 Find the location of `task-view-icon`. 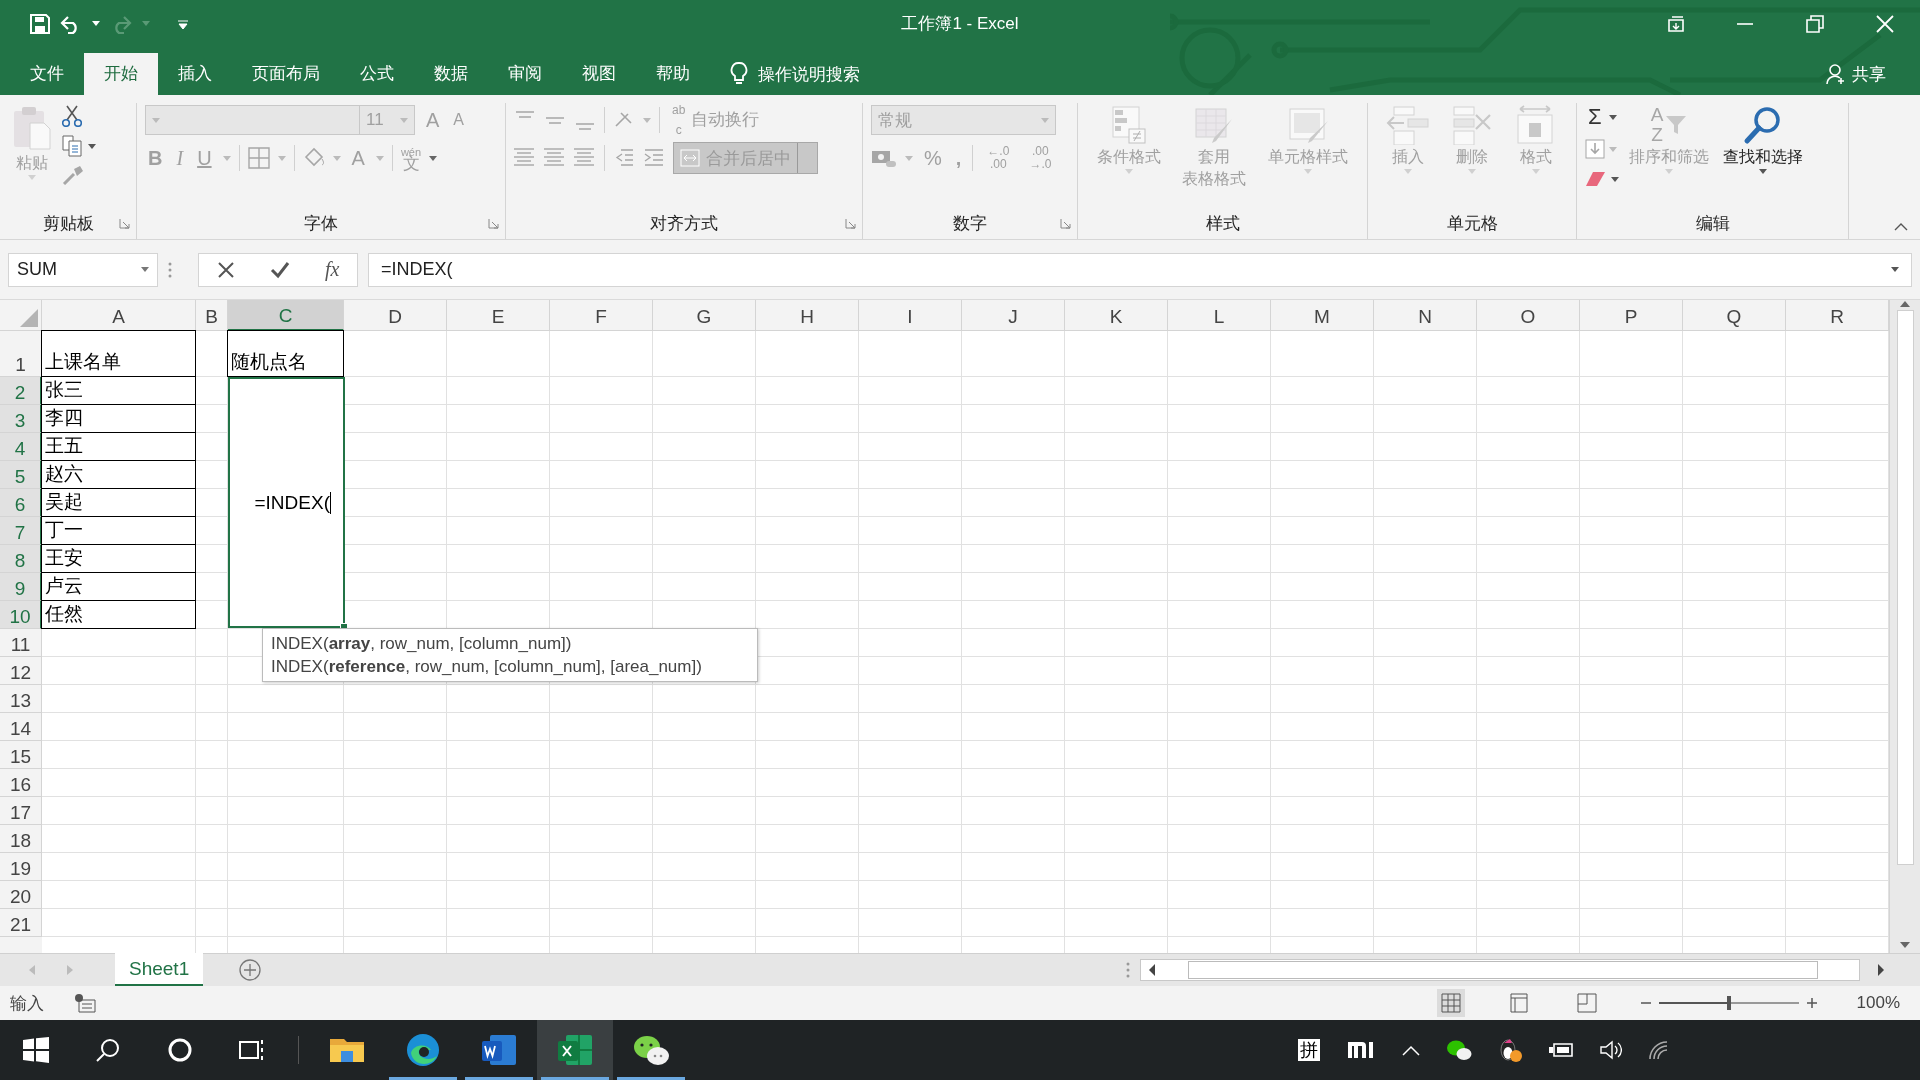

task-view-icon is located at coordinates (252, 1050).